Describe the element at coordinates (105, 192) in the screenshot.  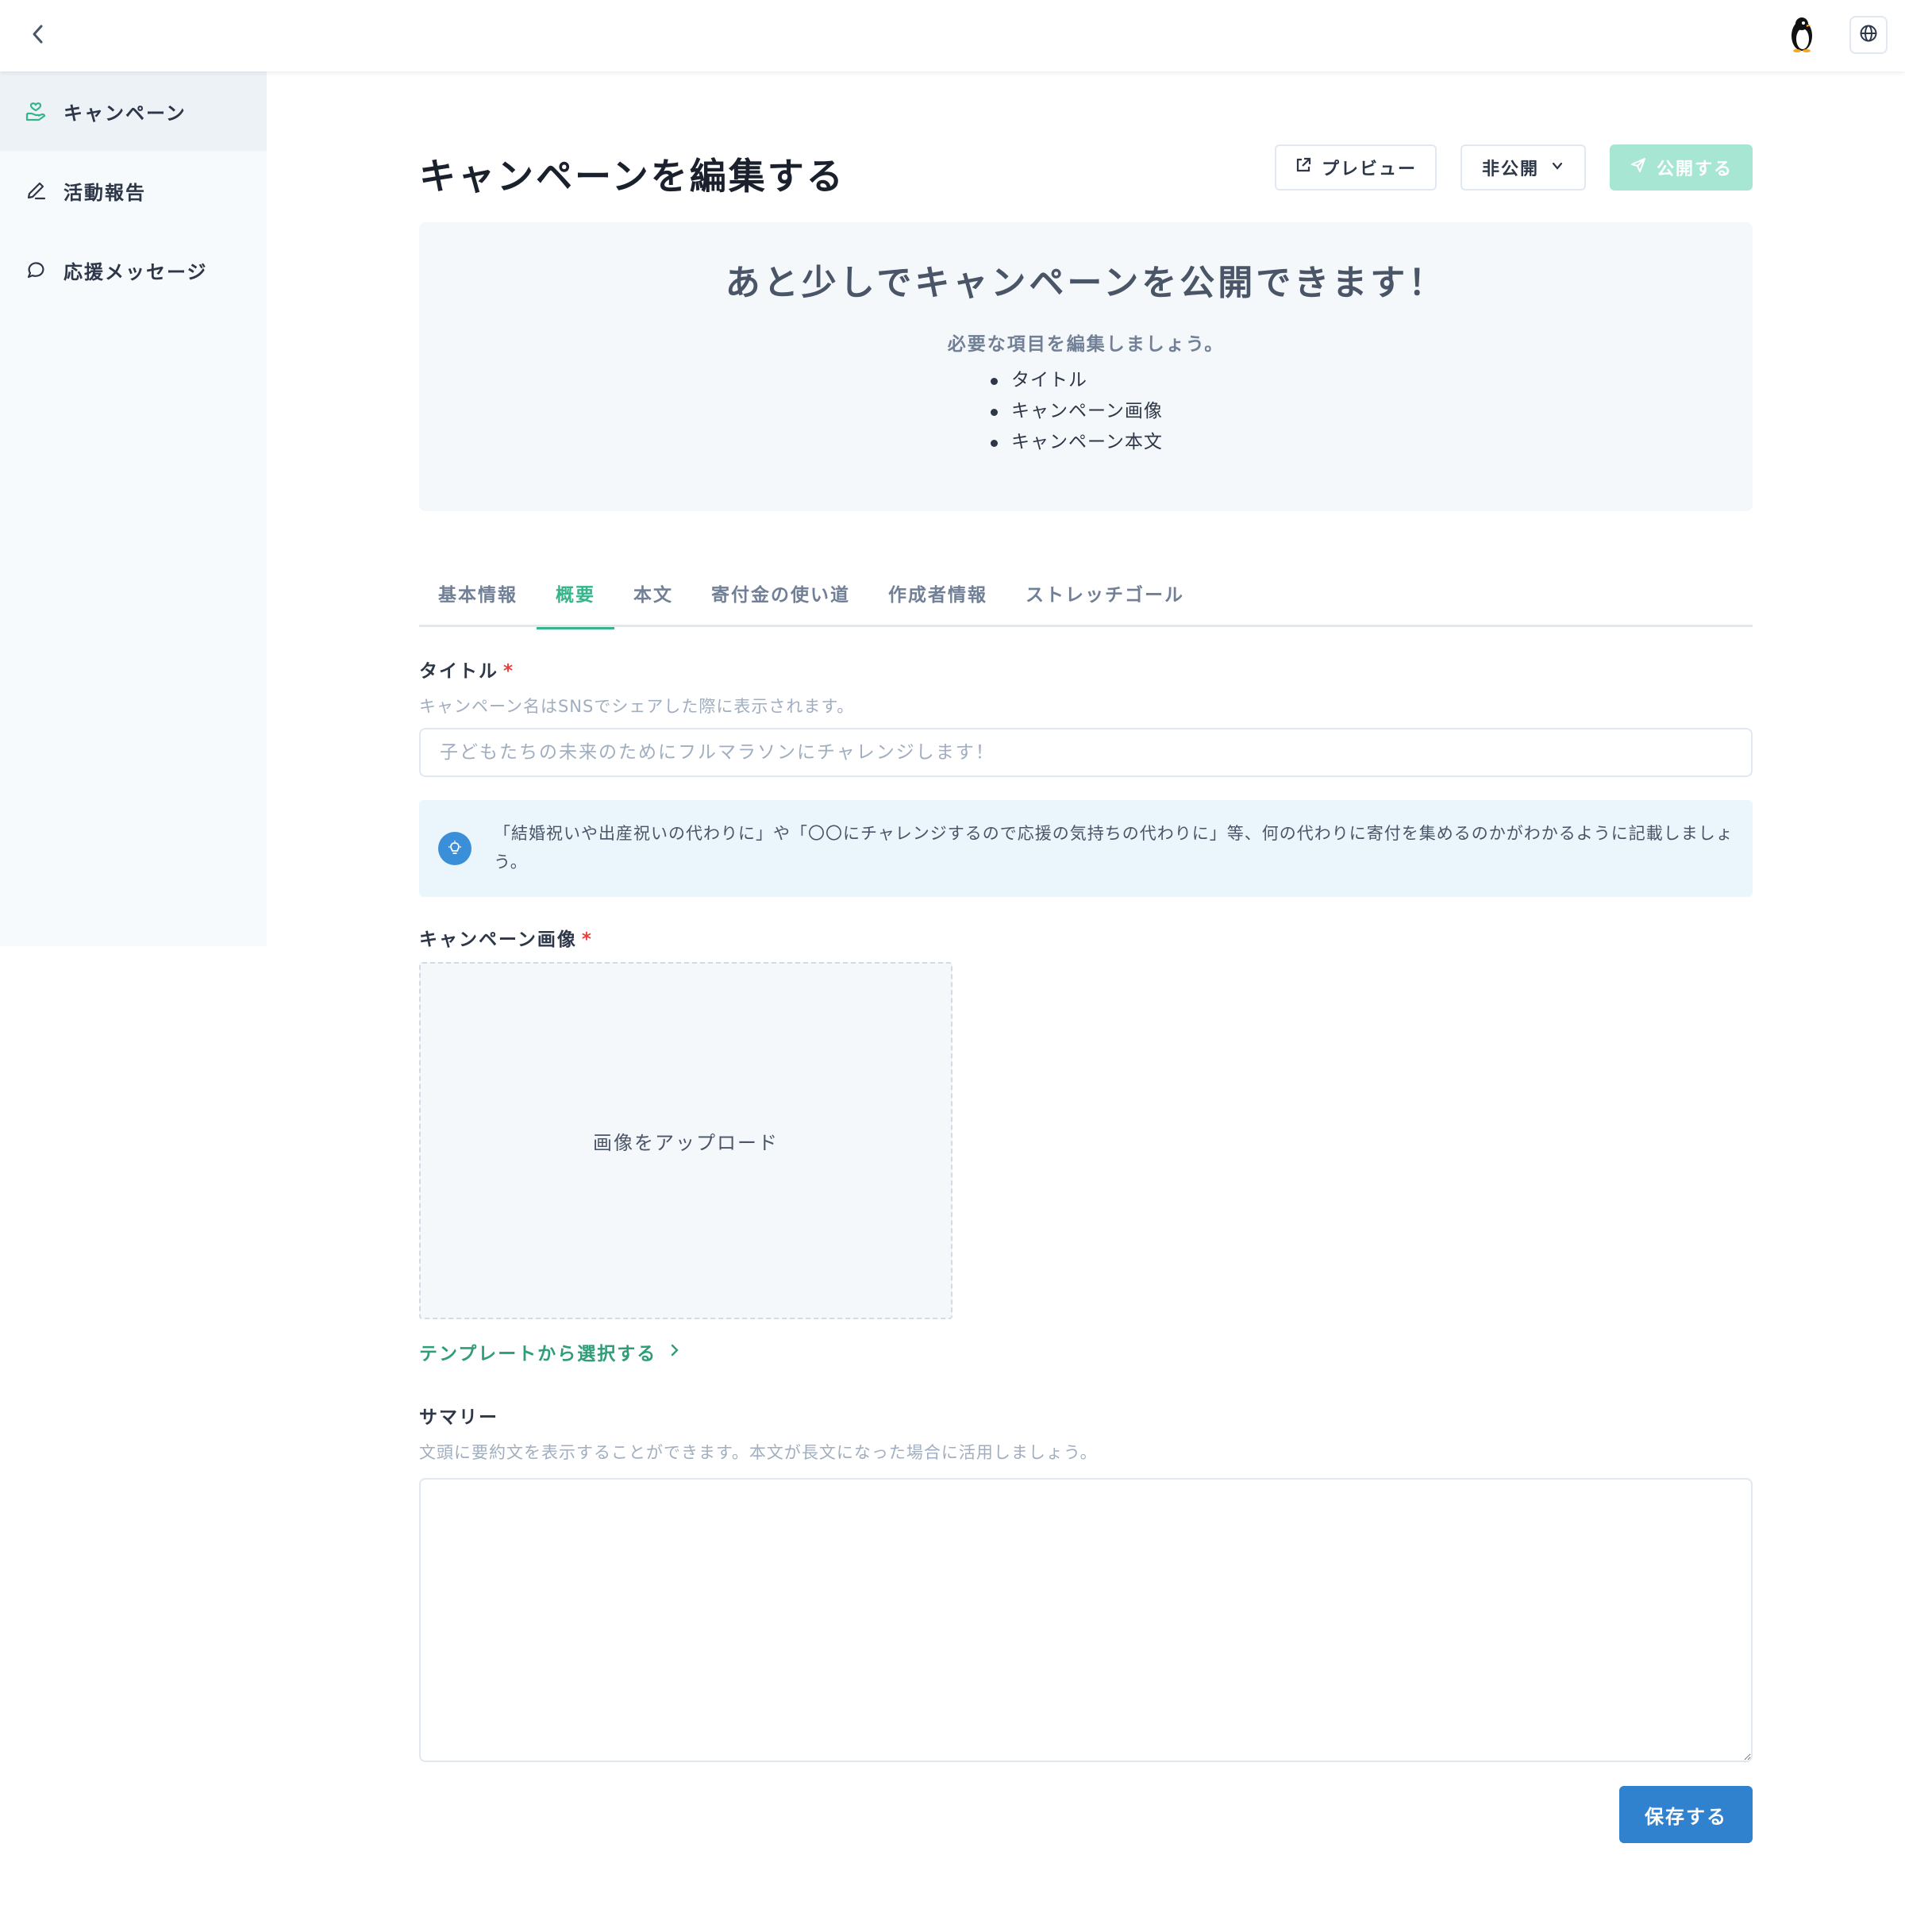
I see `sidebar-item-label: 活動報告` at that location.